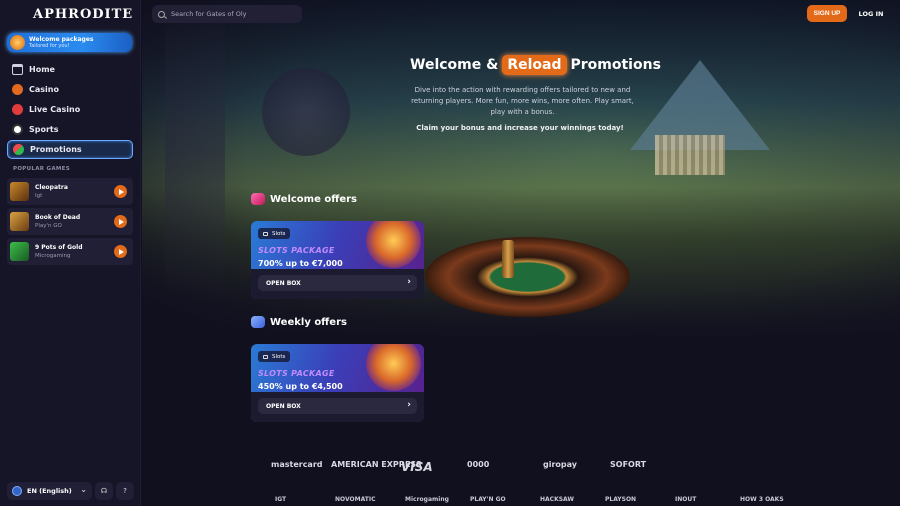  I want to click on provider-logo-igt: IGT, so click(281, 499).